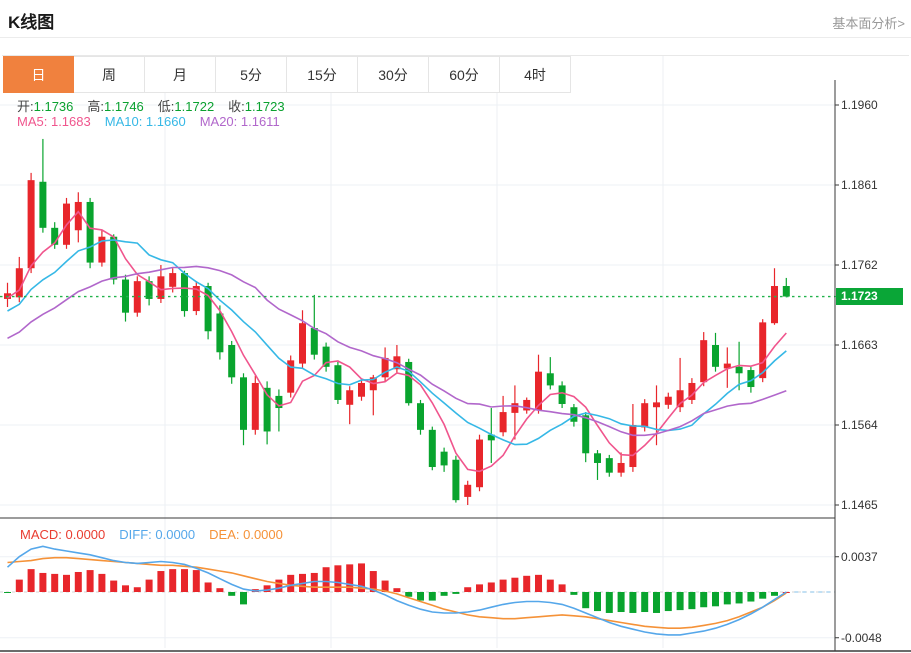 This screenshot has height=653, width=911. I want to click on y-axis-label: 1.1663, so click(859, 345).